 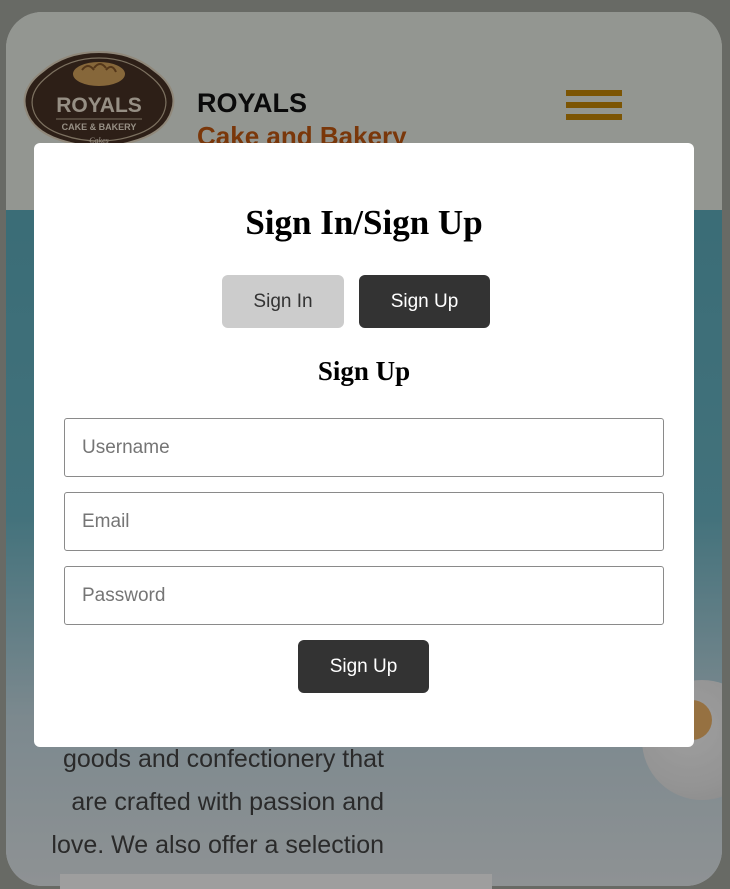 What do you see at coordinates (424, 301) in the screenshot?
I see `tab-sign-up: Sign Up` at bounding box center [424, 301].